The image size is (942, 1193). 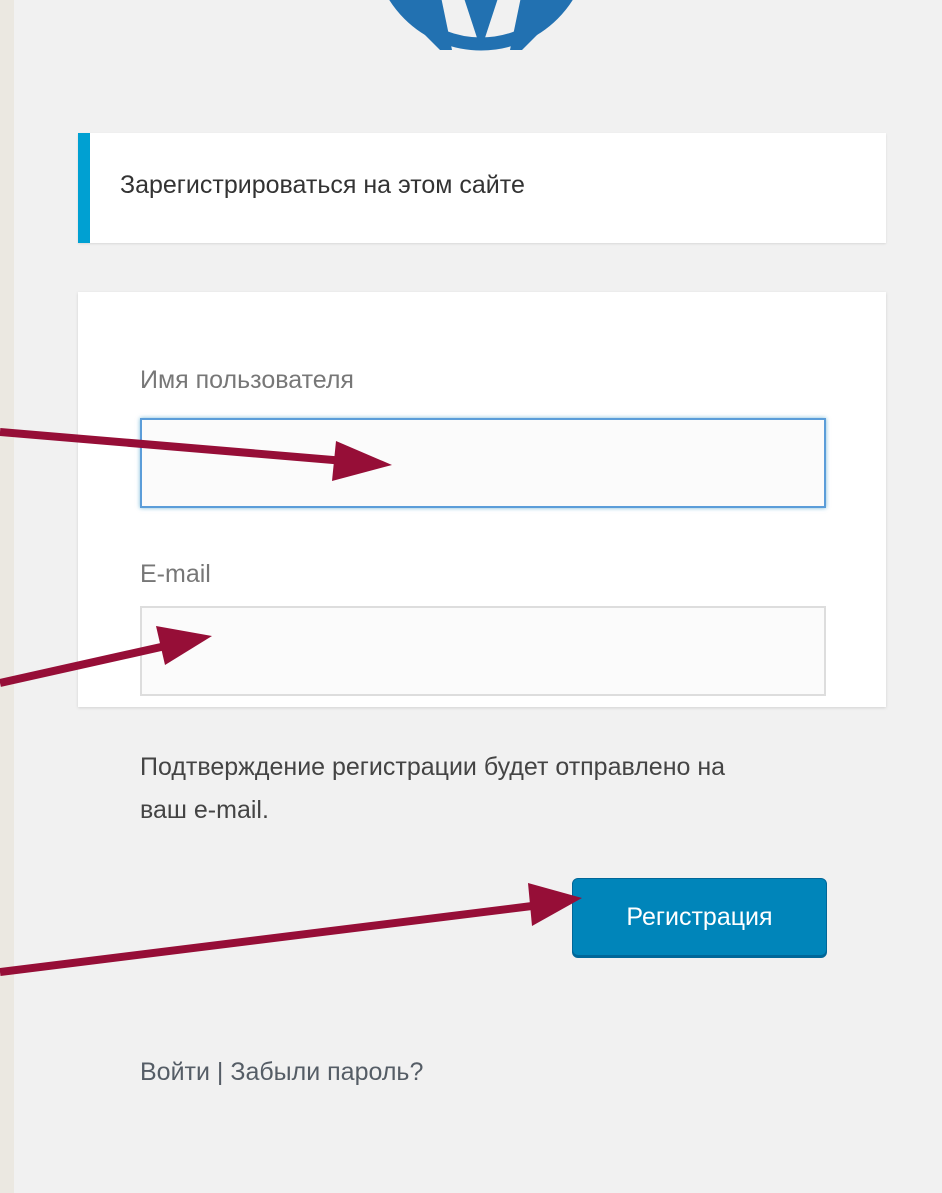 I want to click on login-link: Войти, so click(x=175, y=1072).